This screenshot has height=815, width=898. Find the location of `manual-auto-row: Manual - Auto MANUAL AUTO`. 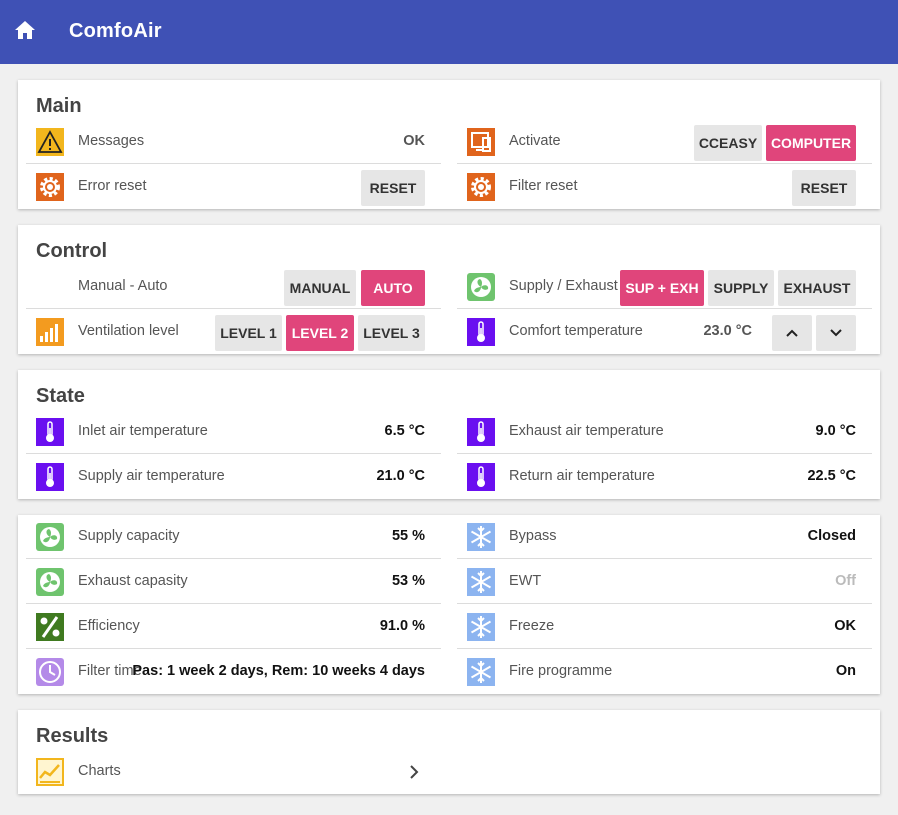

manual-auto-row: Manual - Auto MANUAL AUTO is located at coordinates (233, 287).